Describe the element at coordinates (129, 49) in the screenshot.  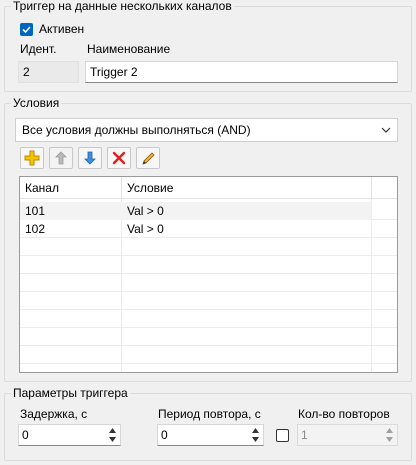
I see `name-label: Наименование` at that location.